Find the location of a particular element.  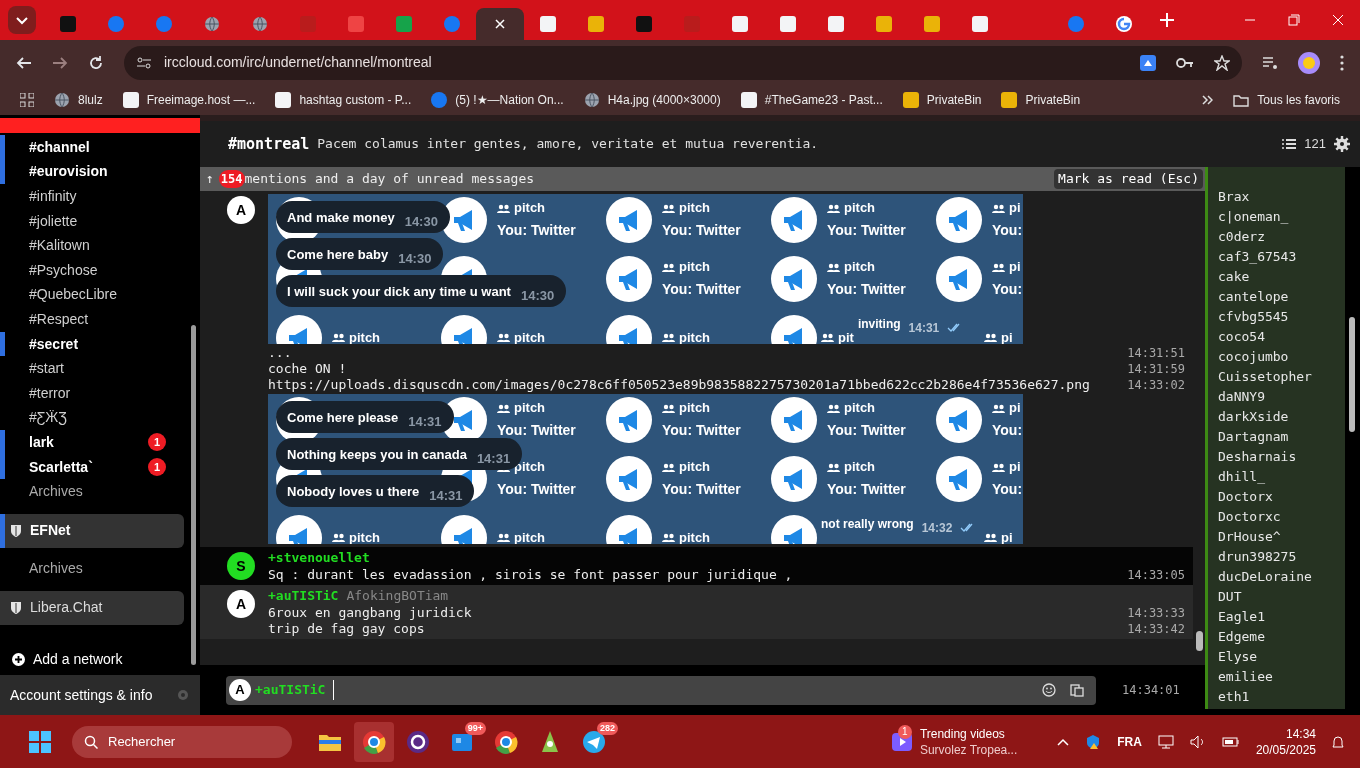

channel-item: #eurovision is located at coordinates (94, 172).